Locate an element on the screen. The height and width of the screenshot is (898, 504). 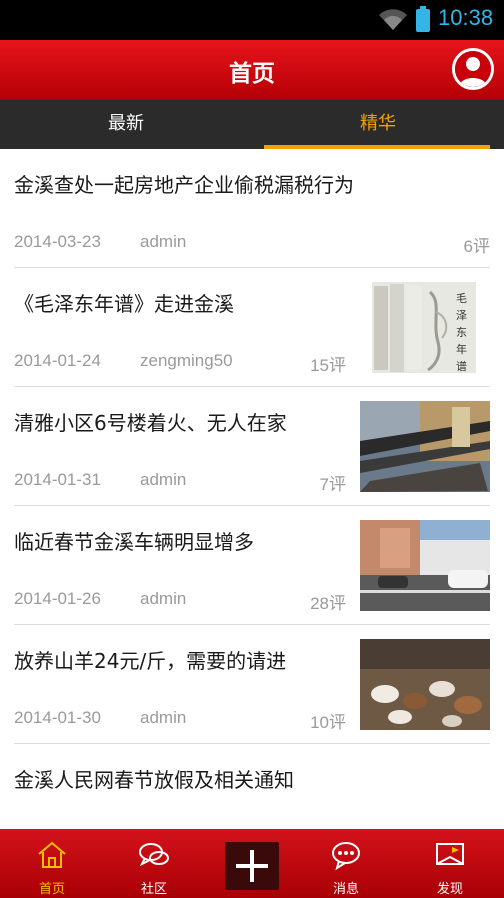
status-time: 10:38 is located at coordinates (466, 17).